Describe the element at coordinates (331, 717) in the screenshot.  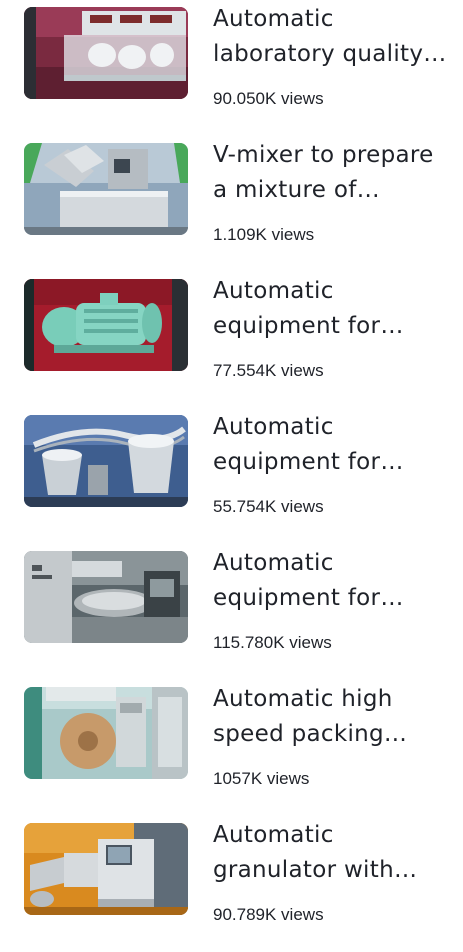
I see `video-title: Automatic high speed packing machine` at that location.